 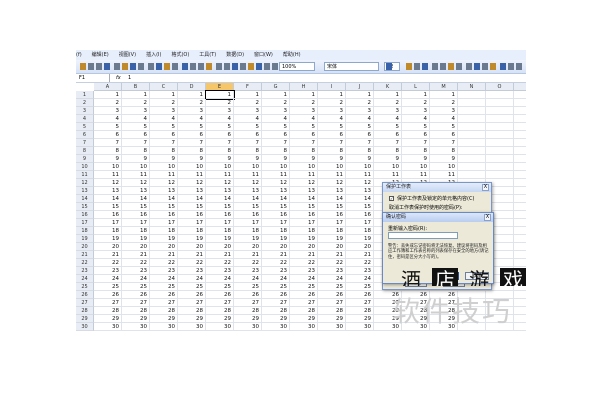 What do you see at coordinates (136, 231) in the screenshot?
I see `grid-cell: 18` at bounding box center [136, 231].